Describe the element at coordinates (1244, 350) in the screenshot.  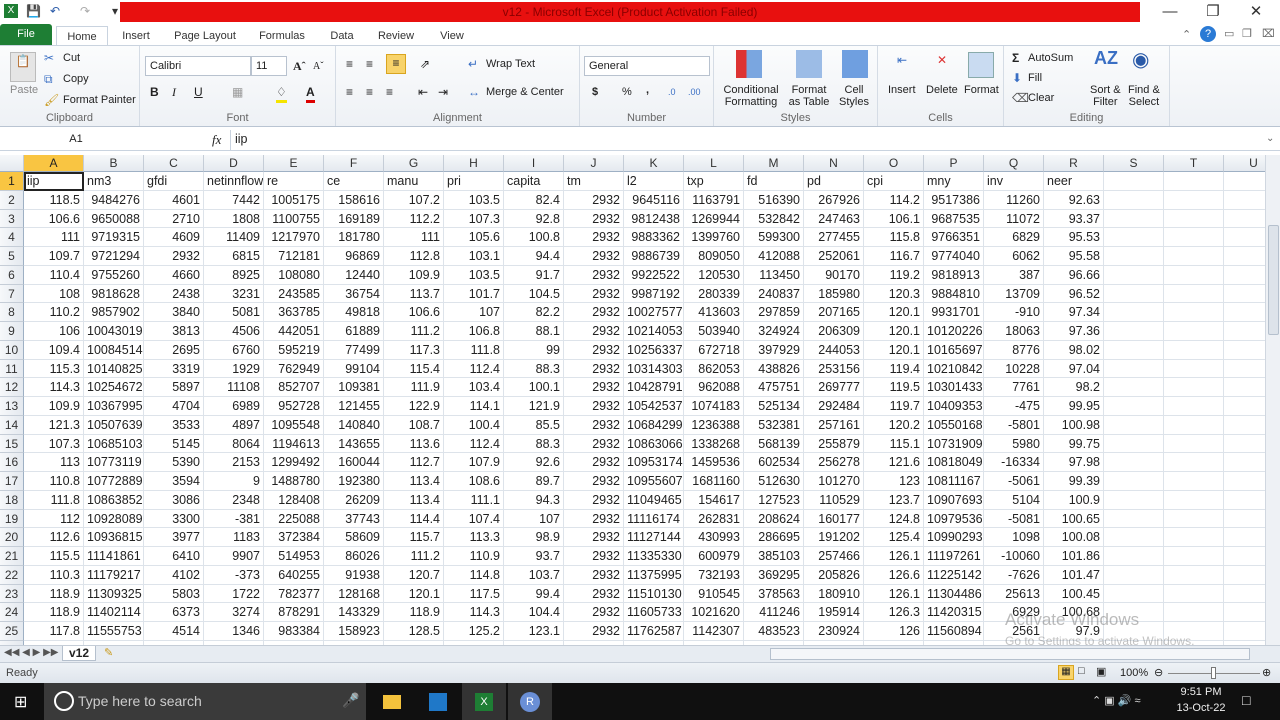
I see `cell-U10` at that location.